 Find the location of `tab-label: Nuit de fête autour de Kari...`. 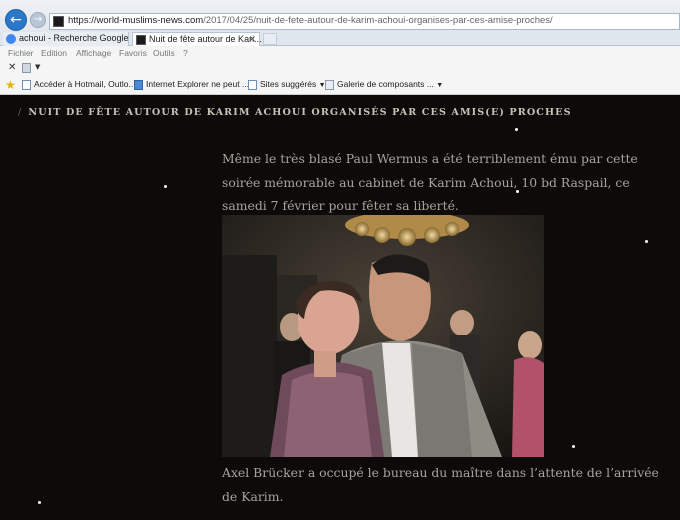

tab-label: Nuit de fête autour de Kari... is located at coordinates (205, 39).